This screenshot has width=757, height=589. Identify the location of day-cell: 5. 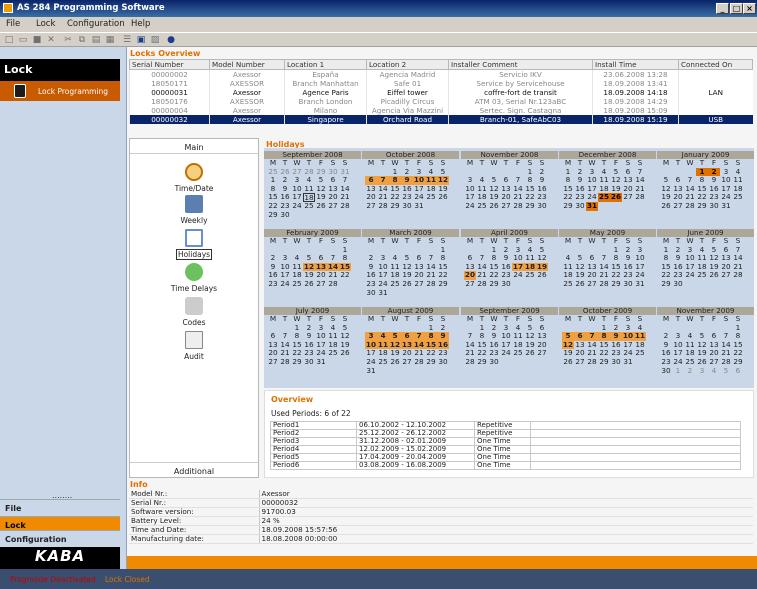
(726, 371).